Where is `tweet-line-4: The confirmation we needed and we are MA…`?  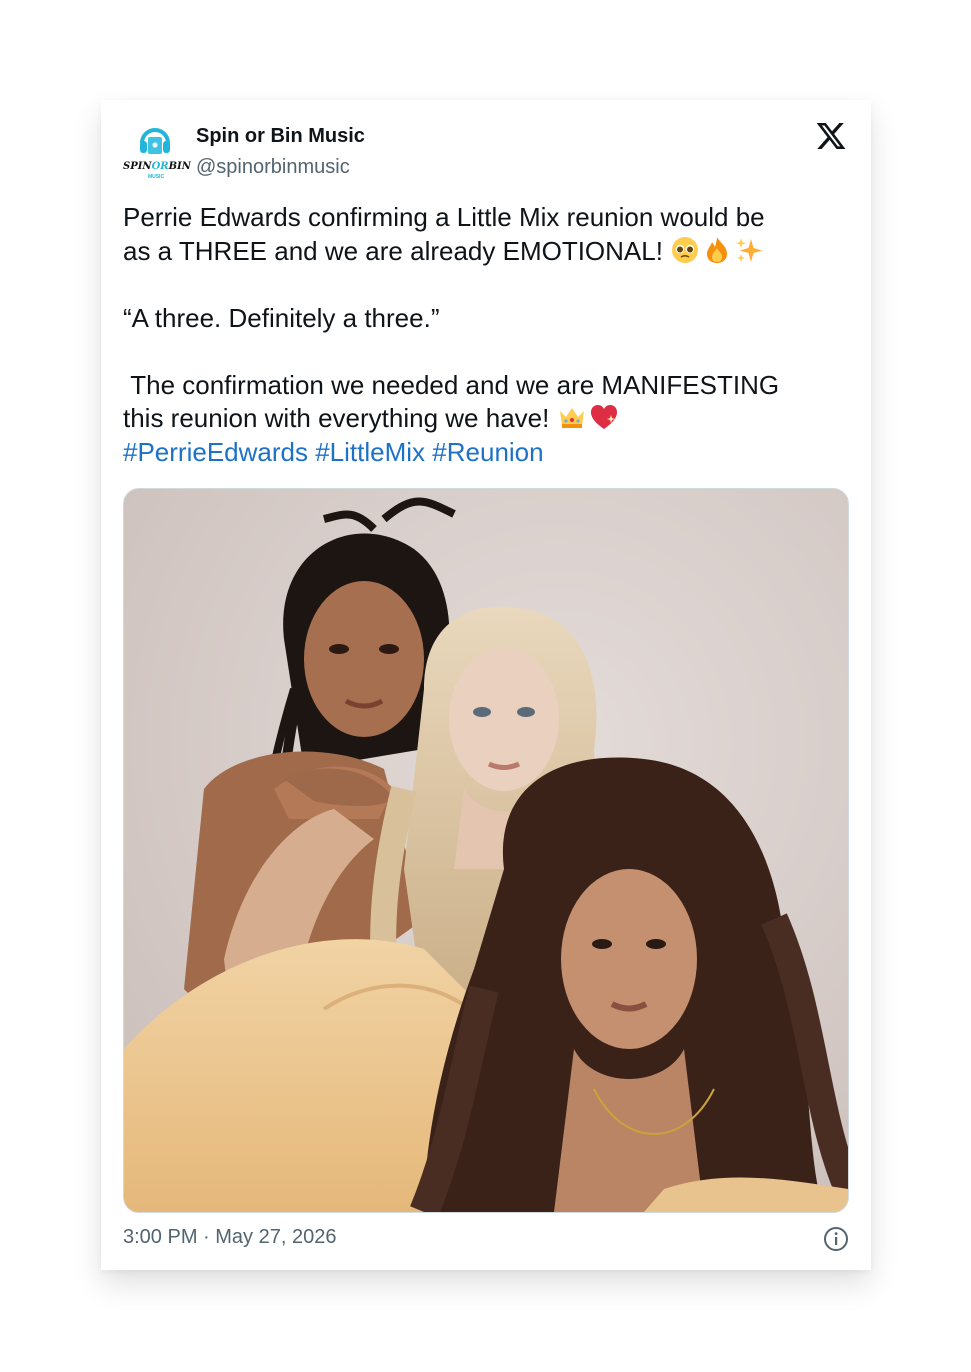 tweet-line-4: The confirmation we needed and we are MA… is located at coordinates (451, 384).